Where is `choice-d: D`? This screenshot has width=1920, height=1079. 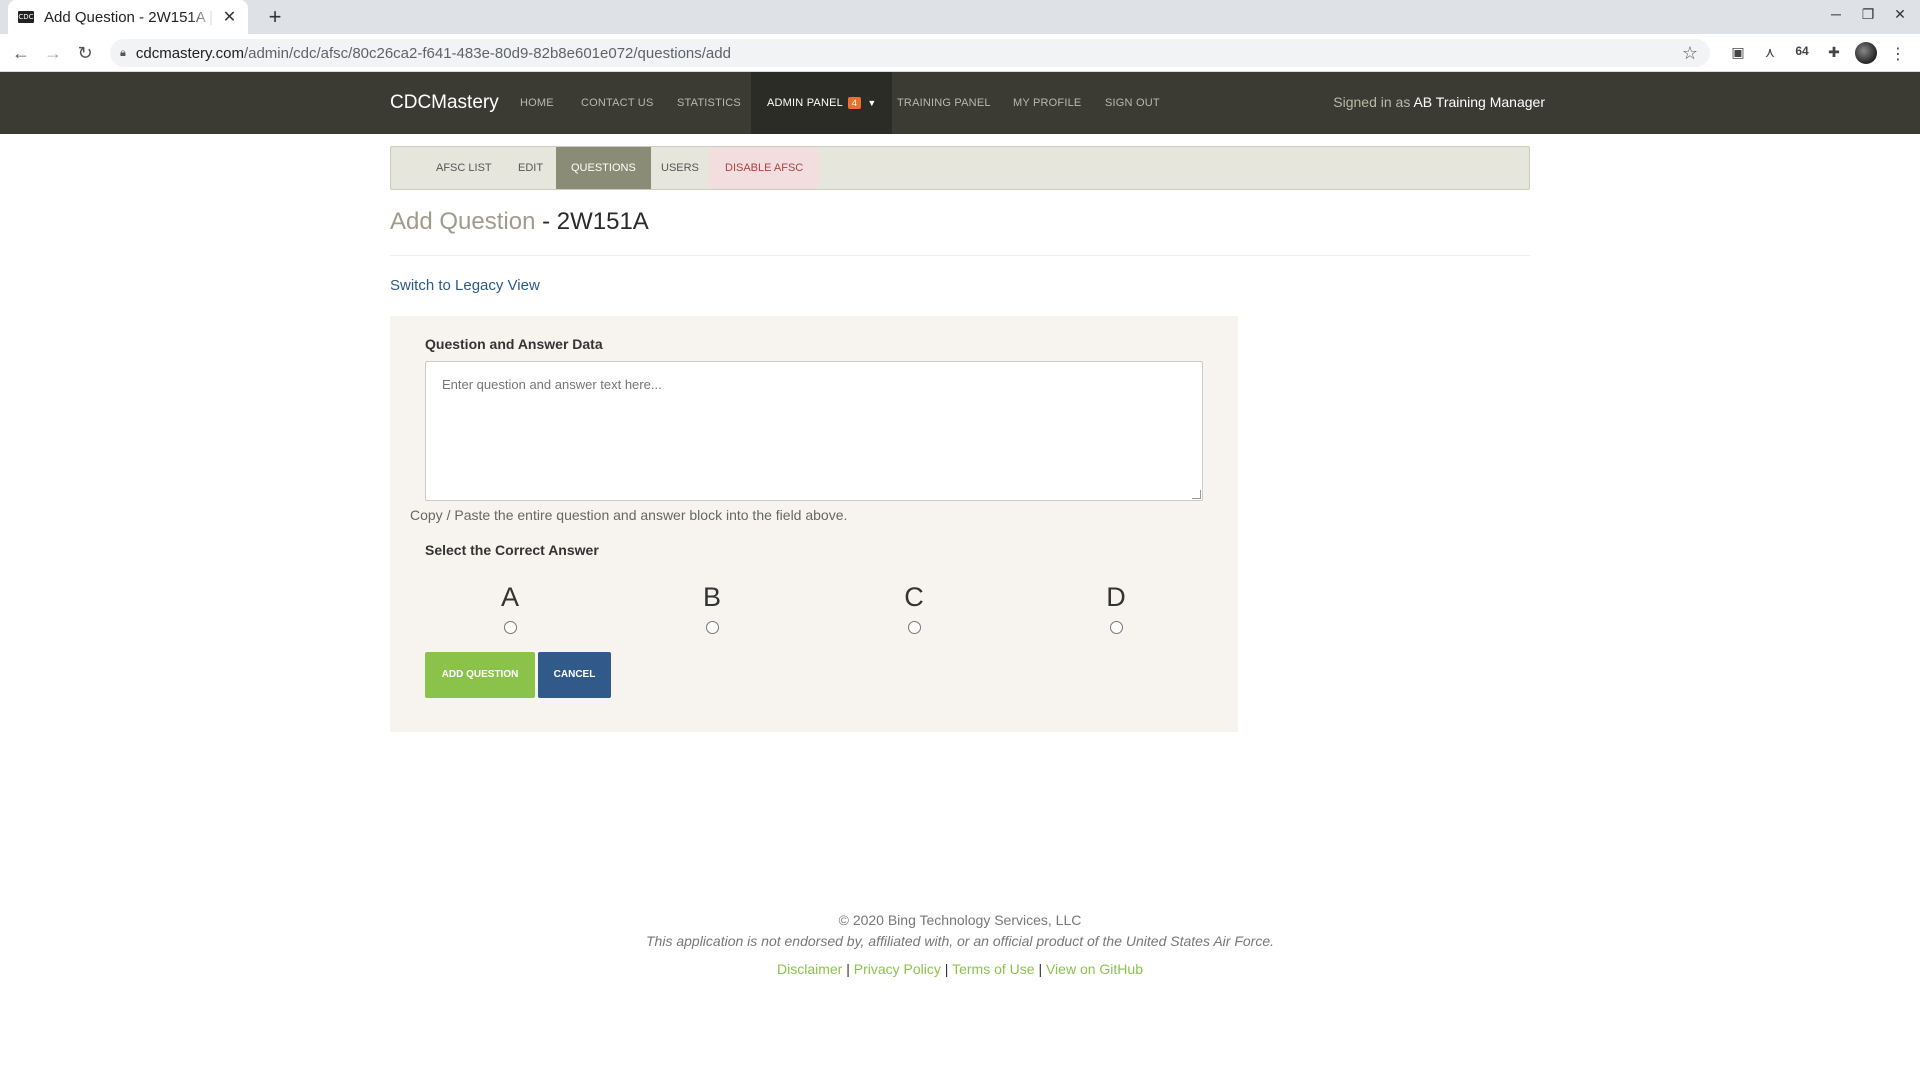
choice-d: D is located at coordinates (1116, 608).